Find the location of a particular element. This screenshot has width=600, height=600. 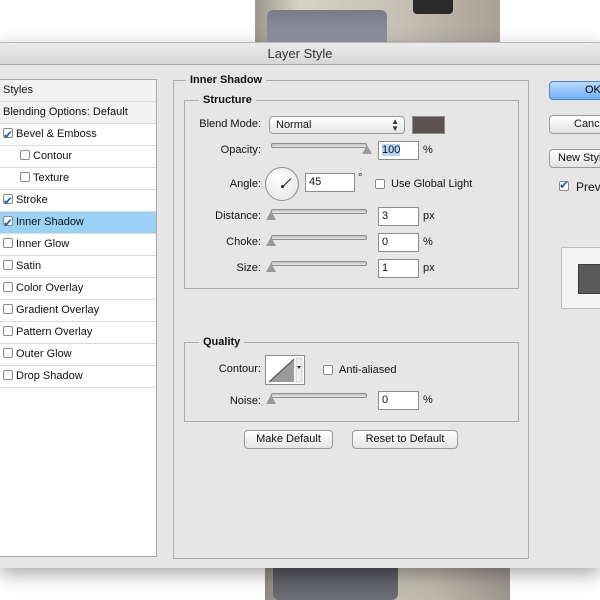

size-label: Size: is located at coordinates (248, 268).